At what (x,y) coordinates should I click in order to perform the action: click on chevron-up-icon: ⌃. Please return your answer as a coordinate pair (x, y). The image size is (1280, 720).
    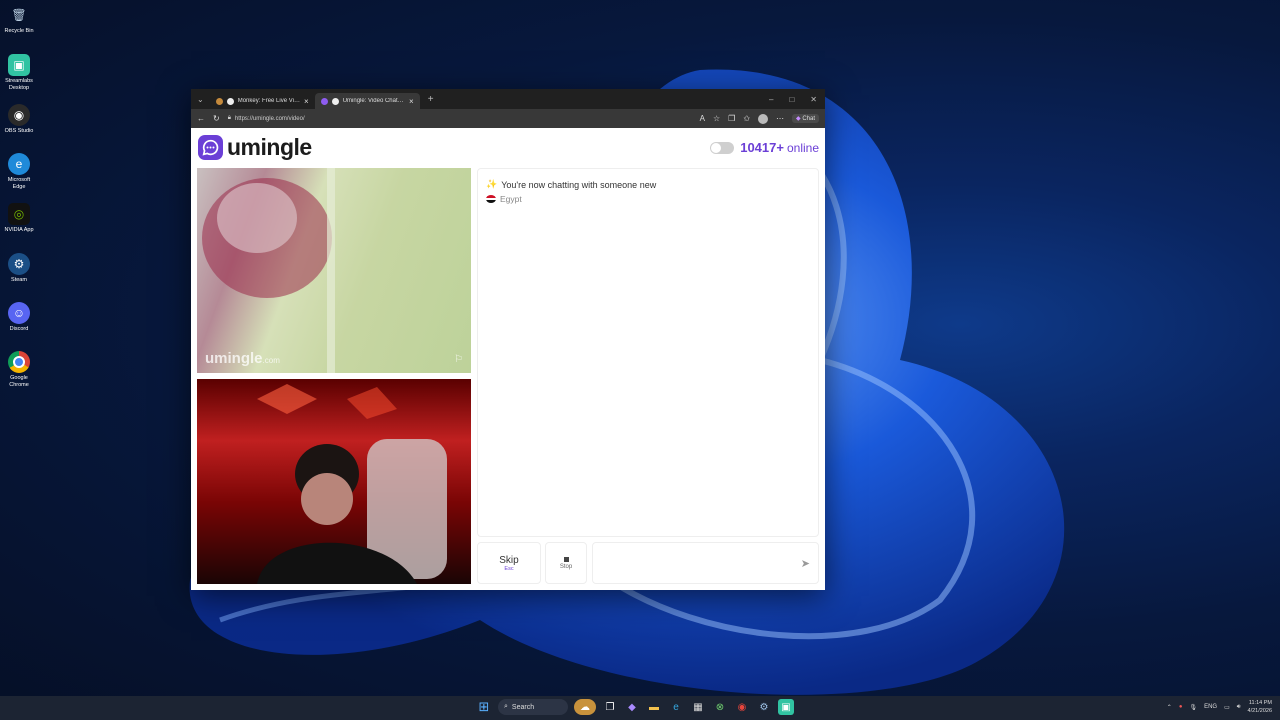
    Looking at the image, I should click on (1169, 707).